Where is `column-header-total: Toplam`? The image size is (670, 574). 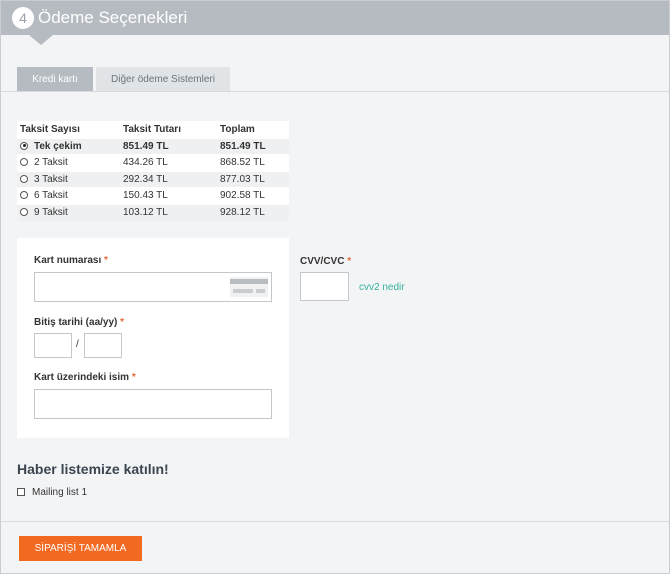 column-header-total: Toplam is located at coordinates (237, 129).